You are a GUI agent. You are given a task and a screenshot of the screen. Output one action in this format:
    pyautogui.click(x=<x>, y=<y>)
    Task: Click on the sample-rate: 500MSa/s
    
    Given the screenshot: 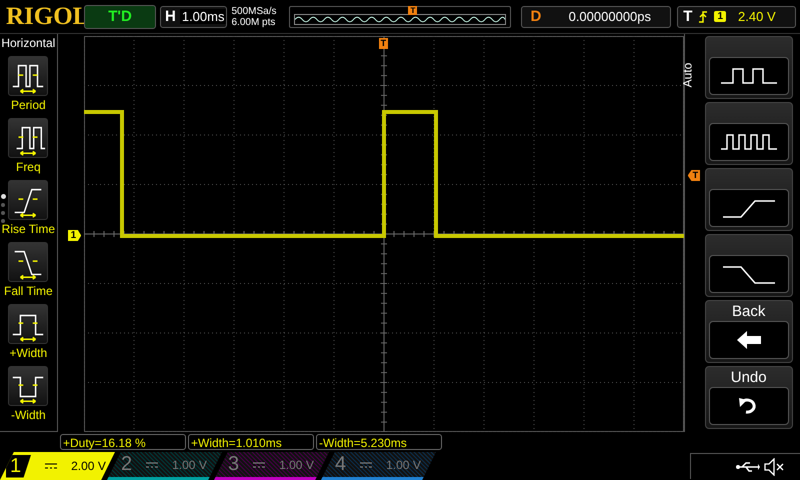 What is the action you would take?
    pyautogui.click(x=254, y=11)
    